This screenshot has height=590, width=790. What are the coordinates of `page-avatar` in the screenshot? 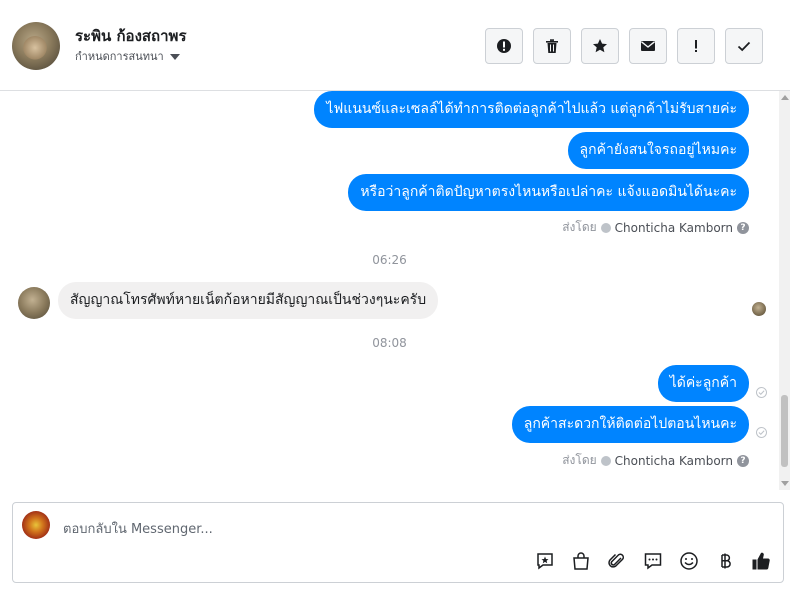 It's located at (36, 525).